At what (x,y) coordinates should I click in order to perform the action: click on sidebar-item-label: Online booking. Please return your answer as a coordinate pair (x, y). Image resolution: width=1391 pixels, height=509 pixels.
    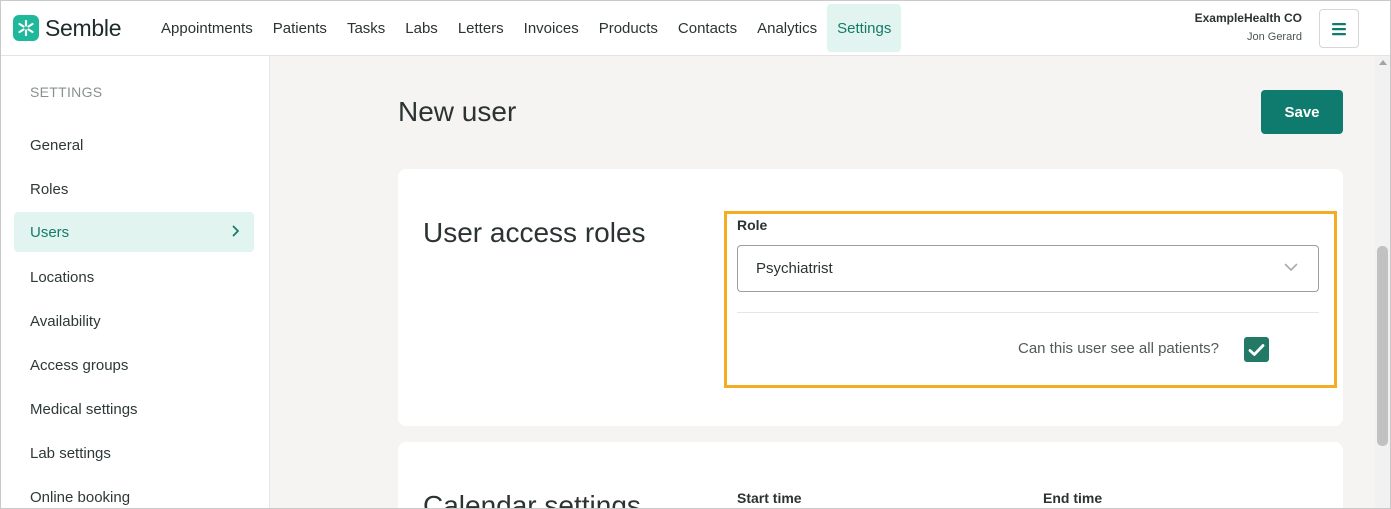
    Looking at the image, I should click on (80, 497).